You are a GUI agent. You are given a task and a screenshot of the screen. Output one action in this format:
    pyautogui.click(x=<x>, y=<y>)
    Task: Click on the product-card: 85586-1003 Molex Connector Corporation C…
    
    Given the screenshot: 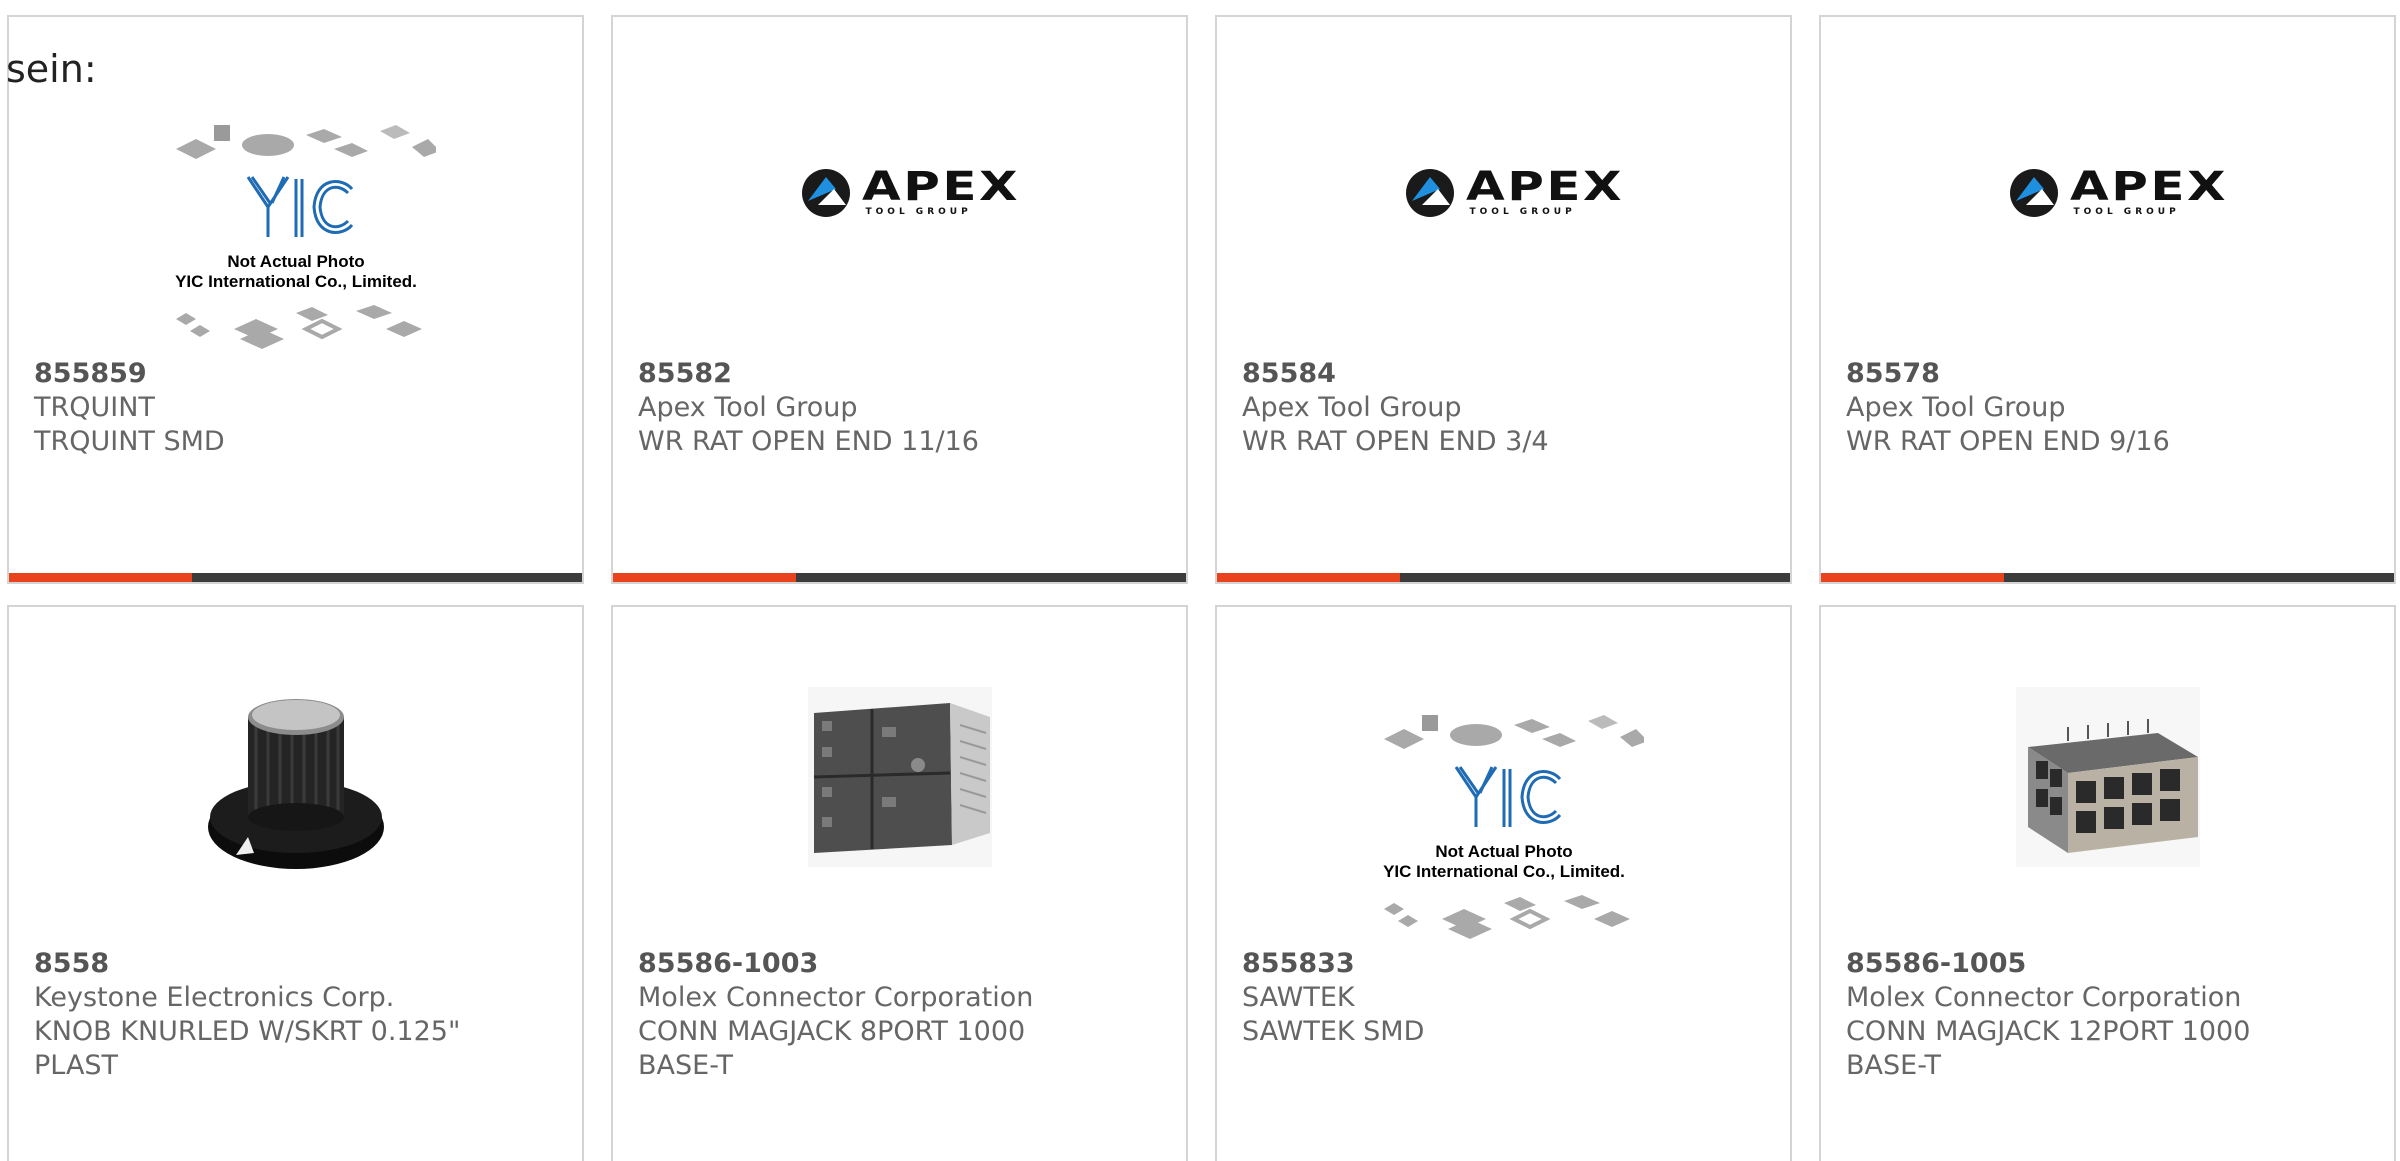 What is the action you would take?
    pyautogui.click(x=899, y=883)
    